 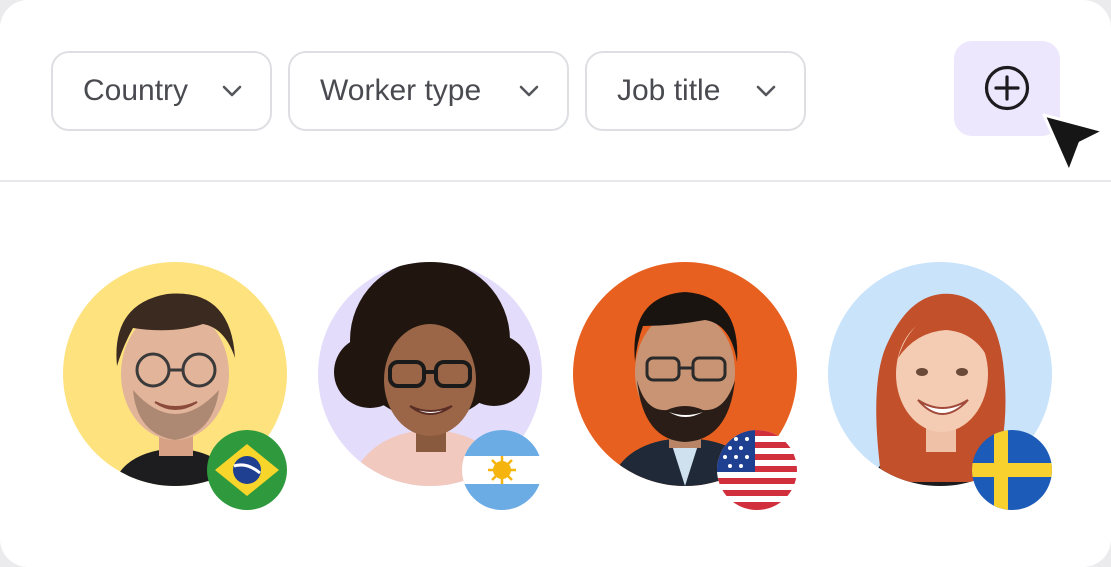 What do you see at coordinates (757, 470) in the screenshot?
I see `usa-flag-icon` at bounding box center [757, 470].